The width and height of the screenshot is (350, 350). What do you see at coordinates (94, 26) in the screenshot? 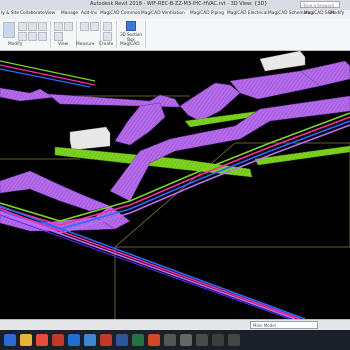
I see `dimension-button` at bounding box center [94, 26].